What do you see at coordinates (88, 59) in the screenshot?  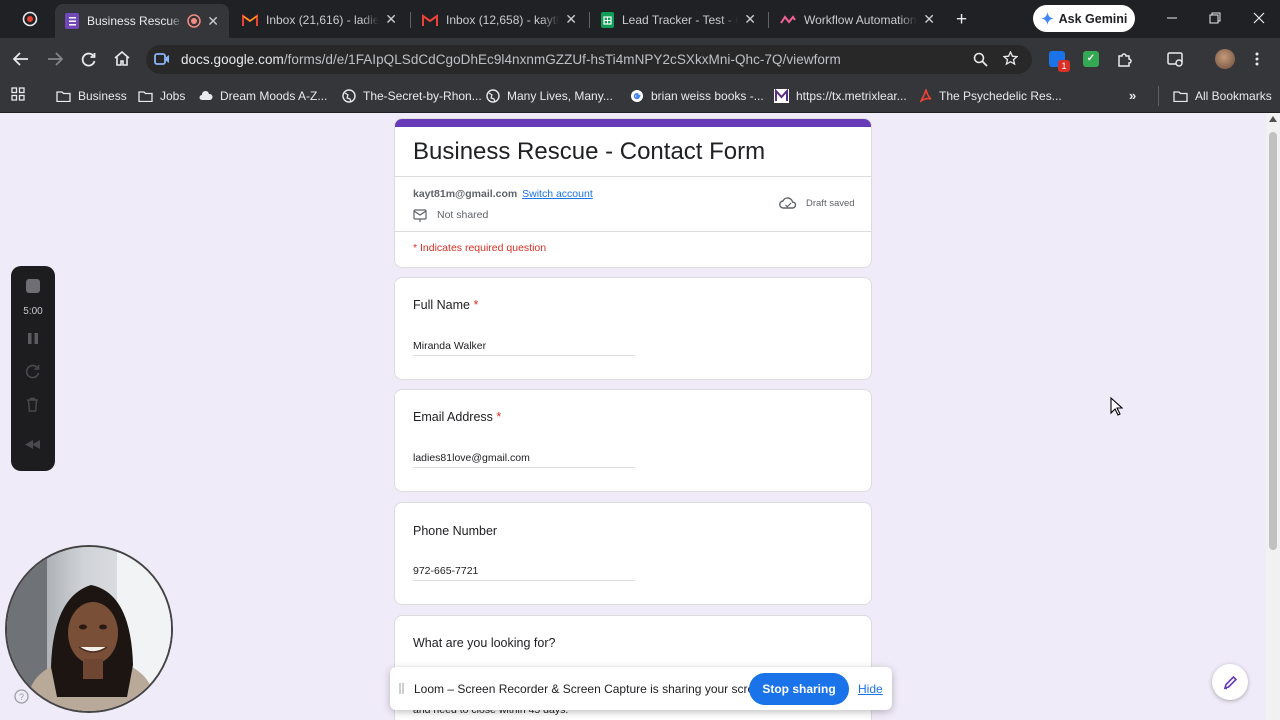 I see `reload-icon` at bounding box center [88, 59].